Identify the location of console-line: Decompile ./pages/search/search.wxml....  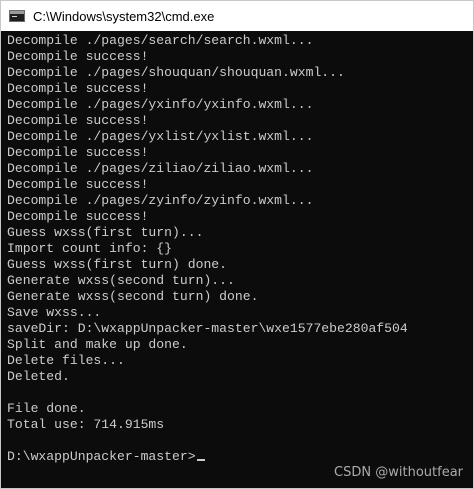
(160, 40).